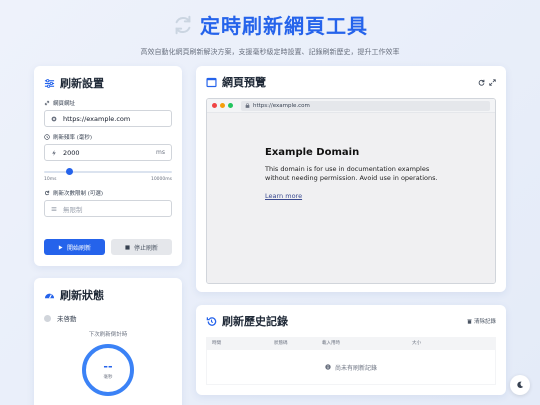  I want to click on status-state-text: 未啓動, so click(67, 319).